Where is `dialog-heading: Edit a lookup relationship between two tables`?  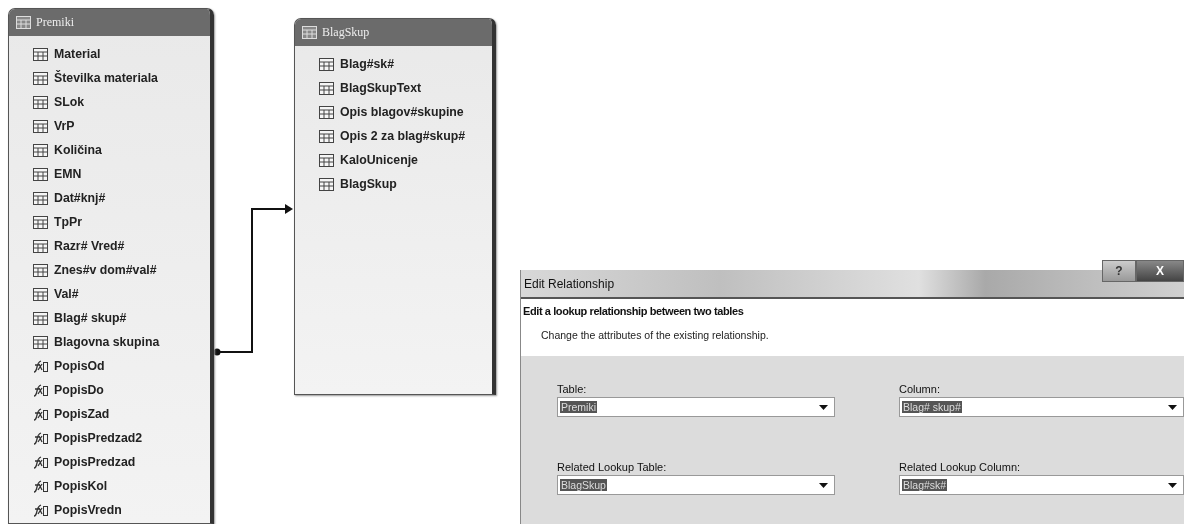
dialog-heading: Edit a lookup relationship between two tables is located at coordinates (634, 311).